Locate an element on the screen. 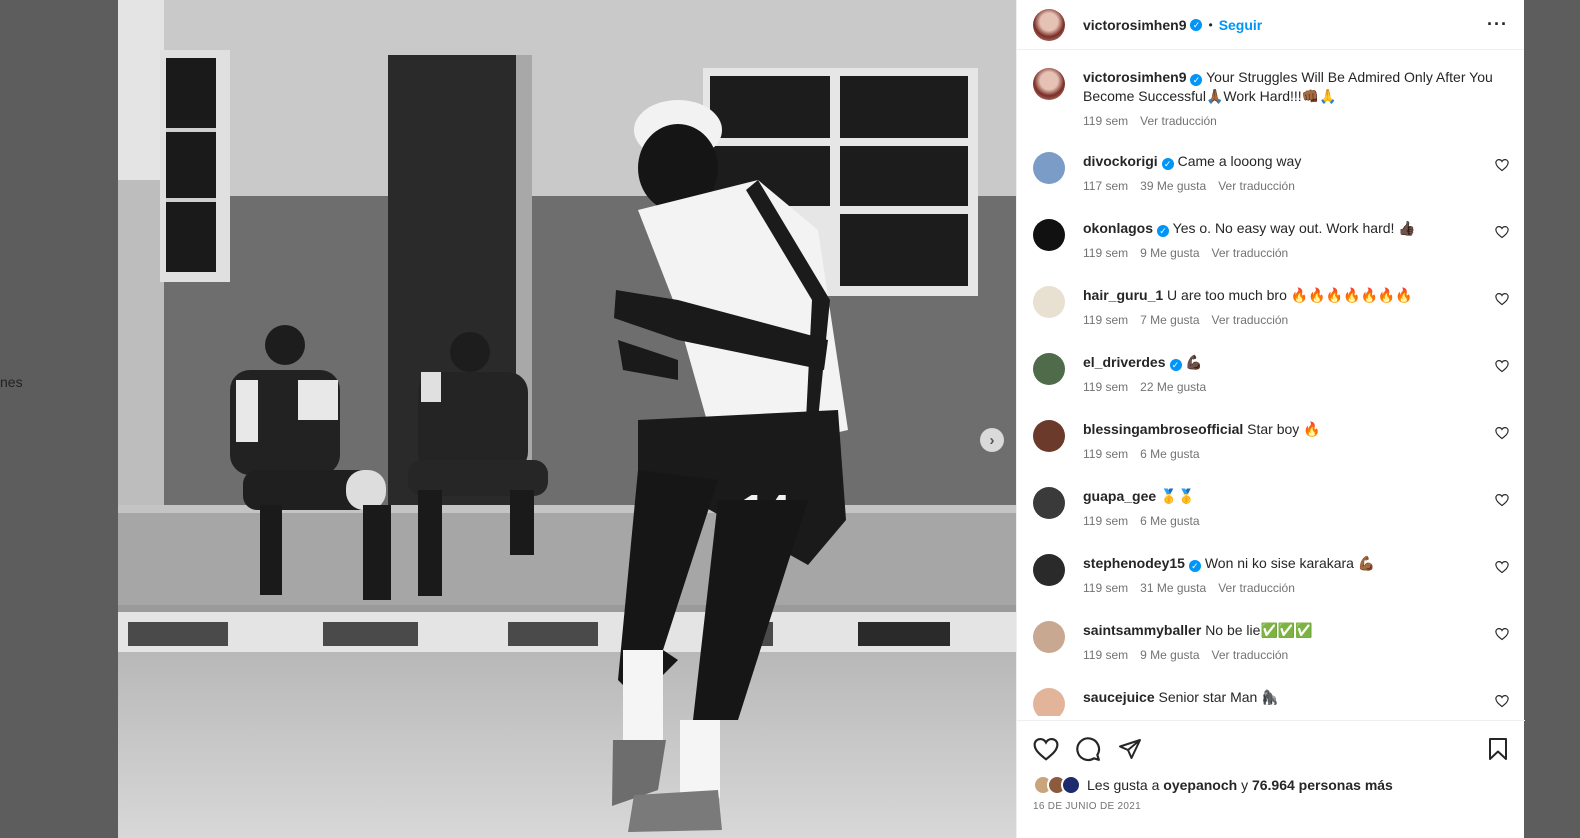 The height and width of the screenshot is (838, 1580). comment-username: stephenodey15 is located at coordinates (1134, 563).